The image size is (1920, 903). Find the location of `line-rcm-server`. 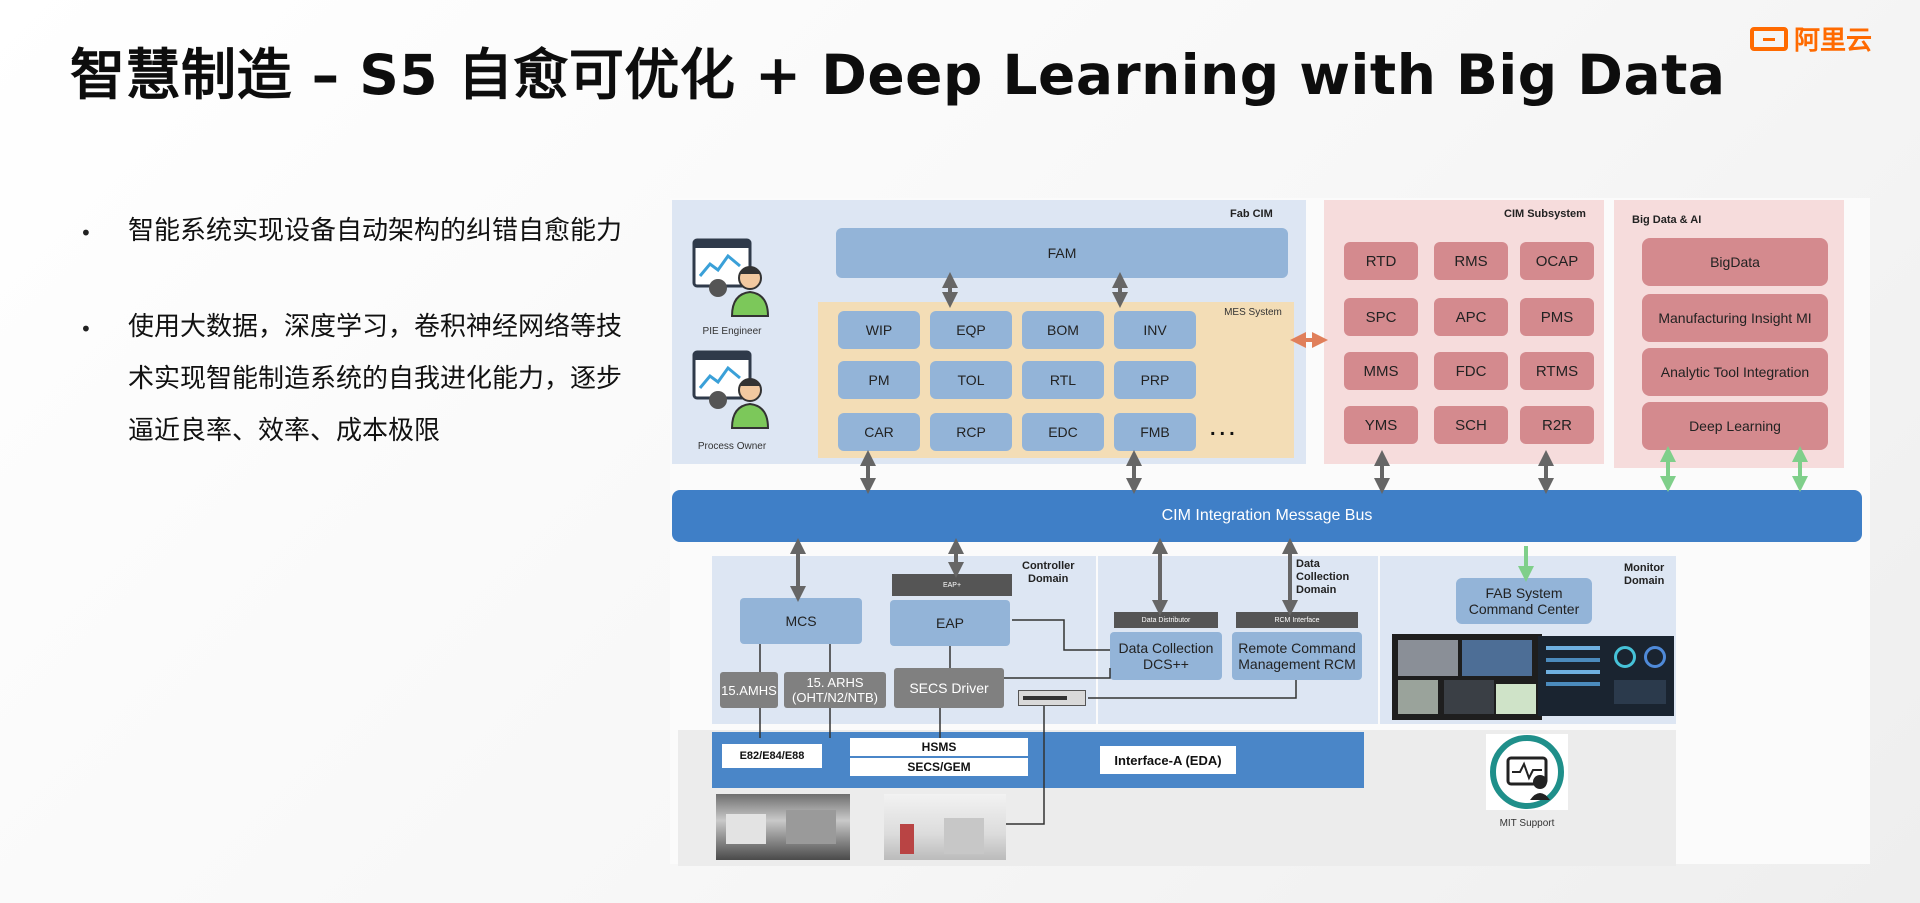

line-rcm-server is located at coordinates (1192, 689).